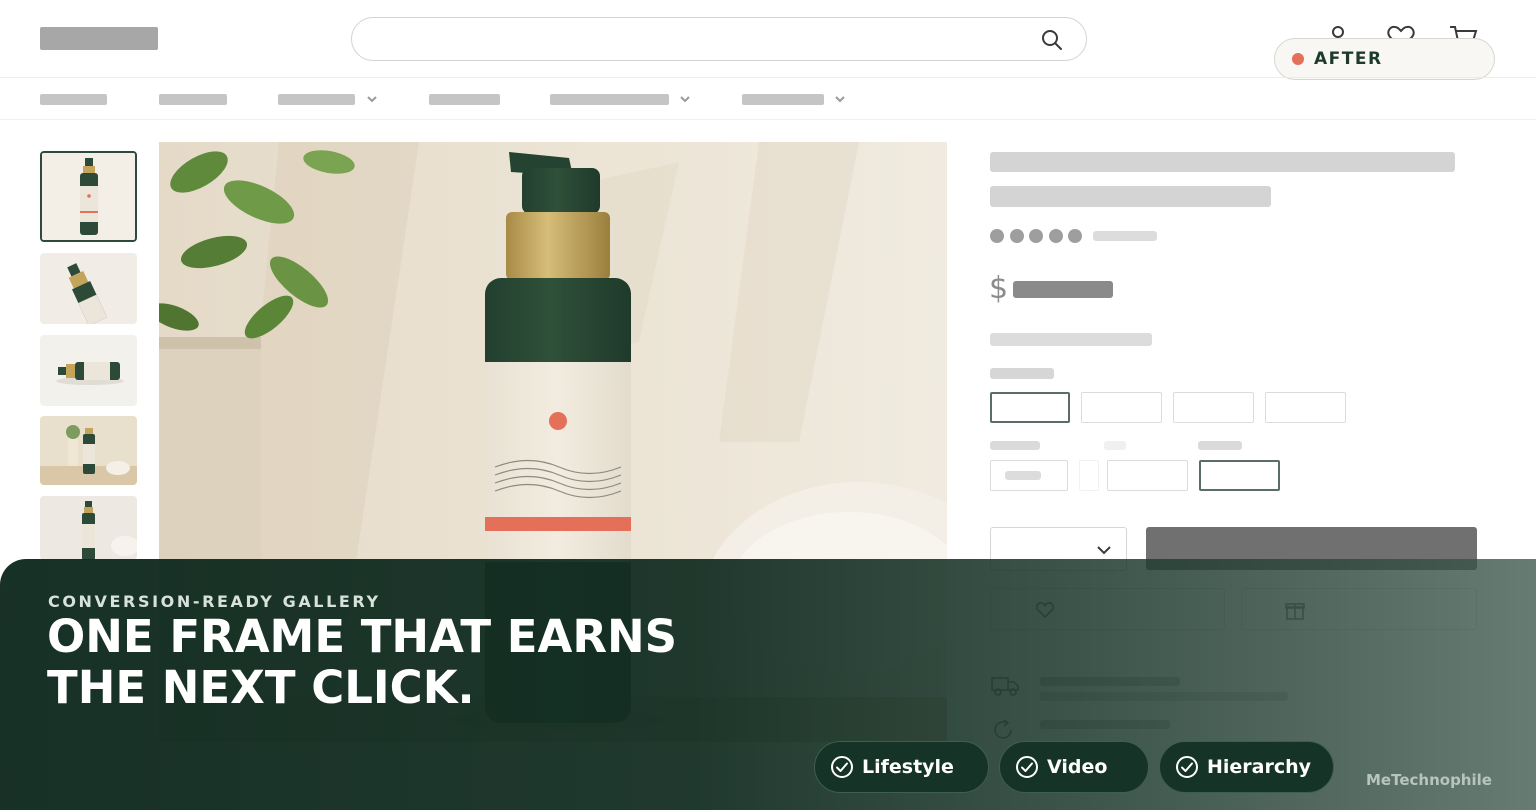 This screenshot has height=810, width=1536. I want to click on overlay-headline: ONE FRAME THAT EARNS THE NEXT CLICK., so click(407, 662).